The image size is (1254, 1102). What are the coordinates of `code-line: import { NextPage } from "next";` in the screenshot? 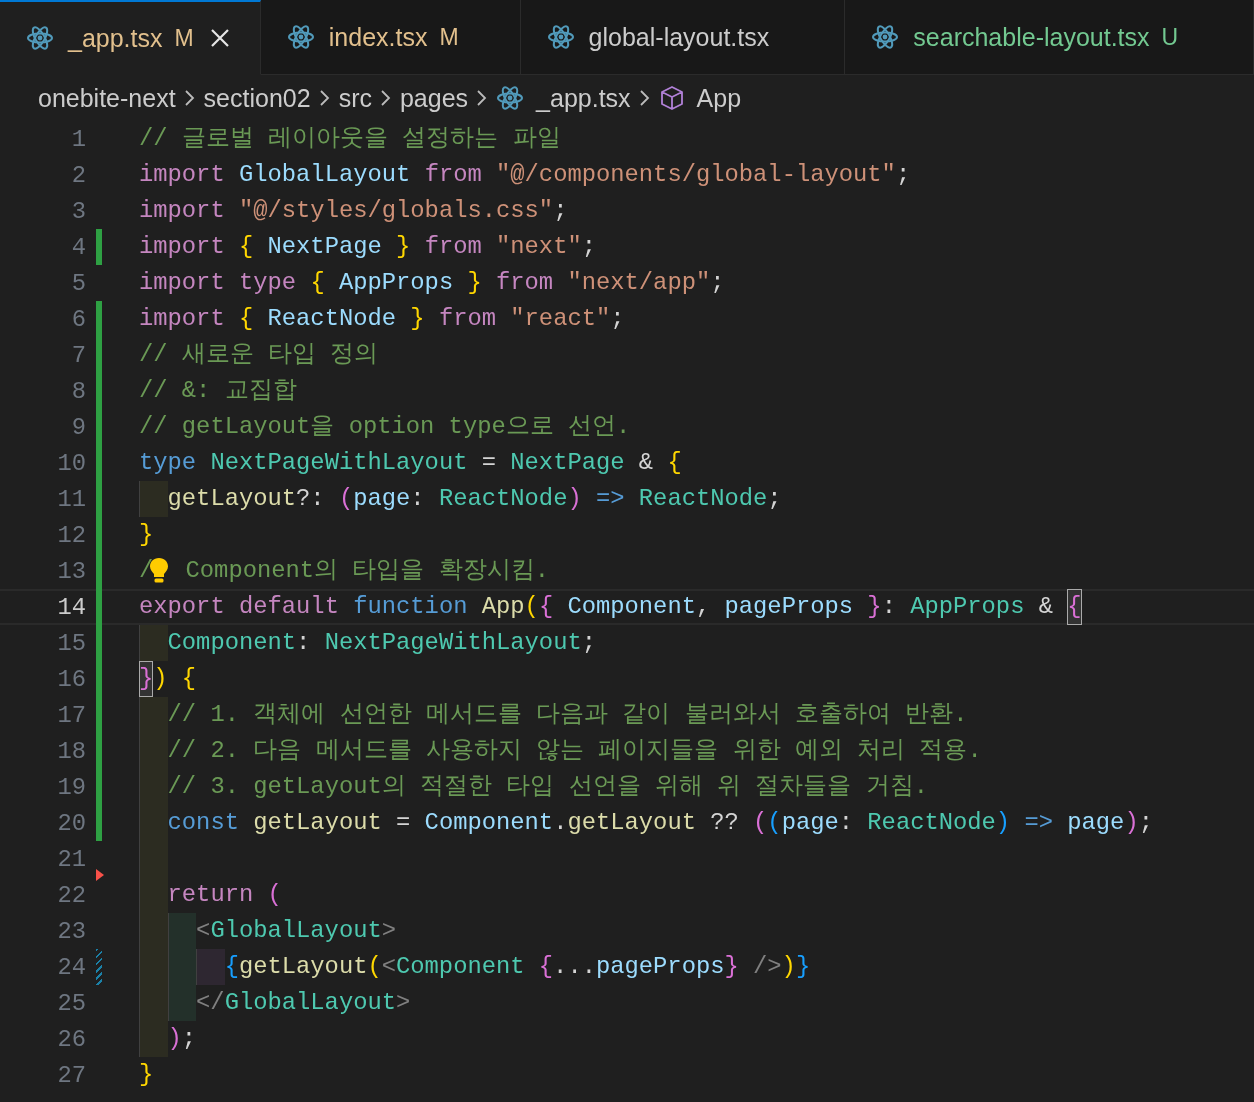 It's located at (367, 247).